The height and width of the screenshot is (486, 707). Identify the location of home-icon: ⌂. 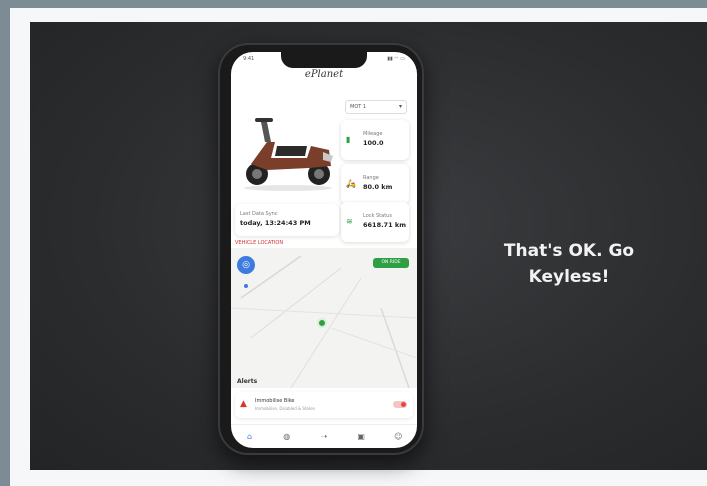
(250, 436).